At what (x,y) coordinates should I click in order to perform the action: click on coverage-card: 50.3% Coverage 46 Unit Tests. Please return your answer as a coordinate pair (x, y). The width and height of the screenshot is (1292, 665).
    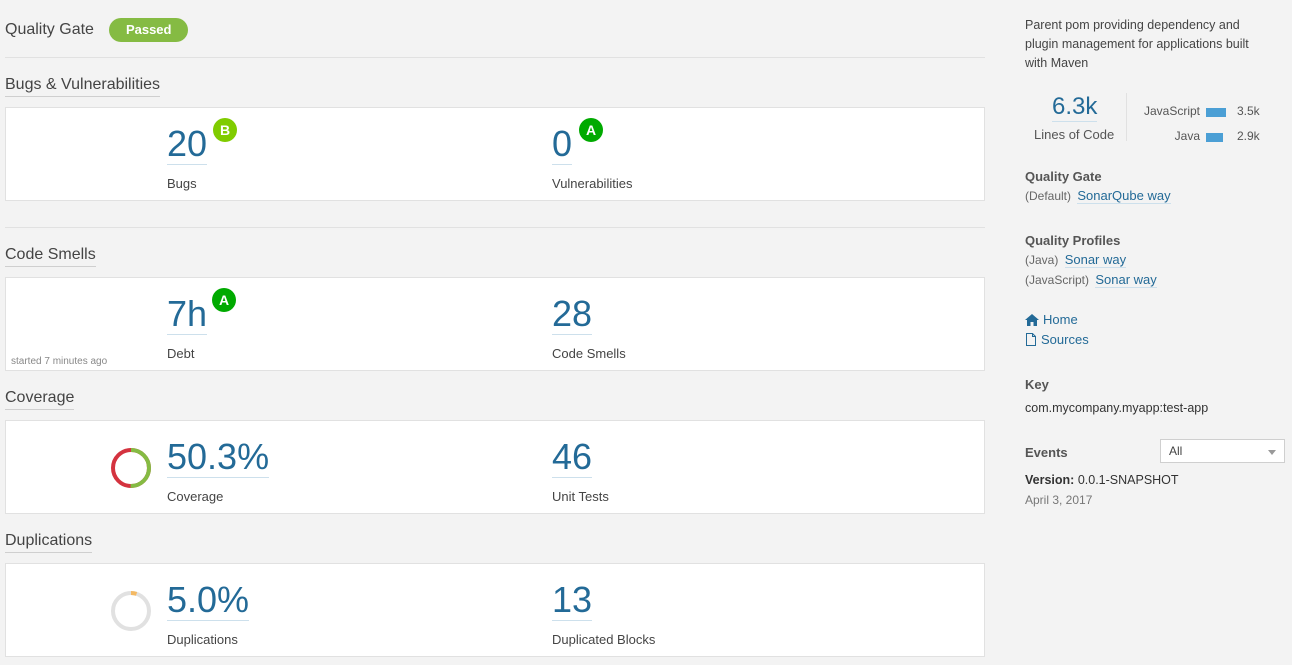
    Looking at the image, I should click on (495, 467).